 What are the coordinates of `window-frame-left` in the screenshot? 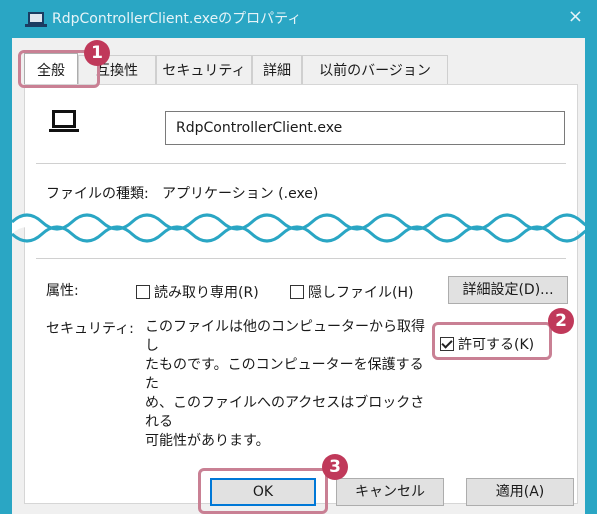 It's located at (6, 276).